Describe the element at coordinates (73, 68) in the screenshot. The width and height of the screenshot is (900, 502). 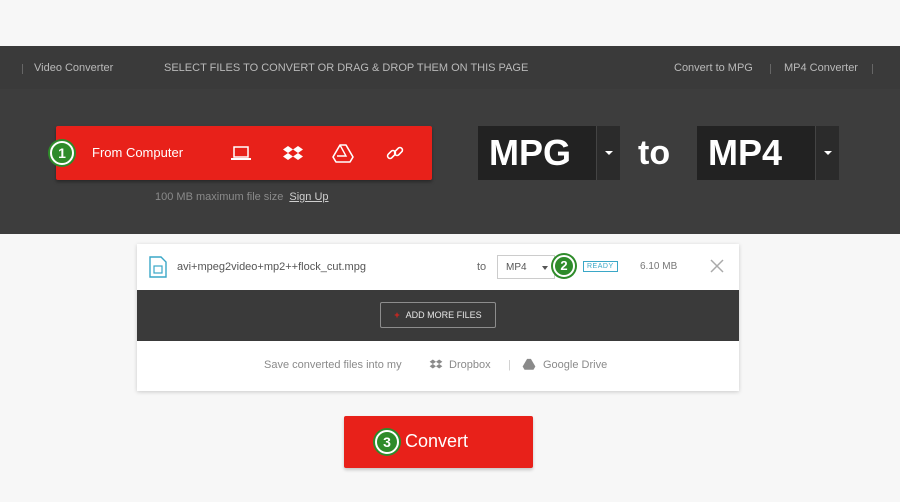
I see `logo-link: Video Converter` at that location.